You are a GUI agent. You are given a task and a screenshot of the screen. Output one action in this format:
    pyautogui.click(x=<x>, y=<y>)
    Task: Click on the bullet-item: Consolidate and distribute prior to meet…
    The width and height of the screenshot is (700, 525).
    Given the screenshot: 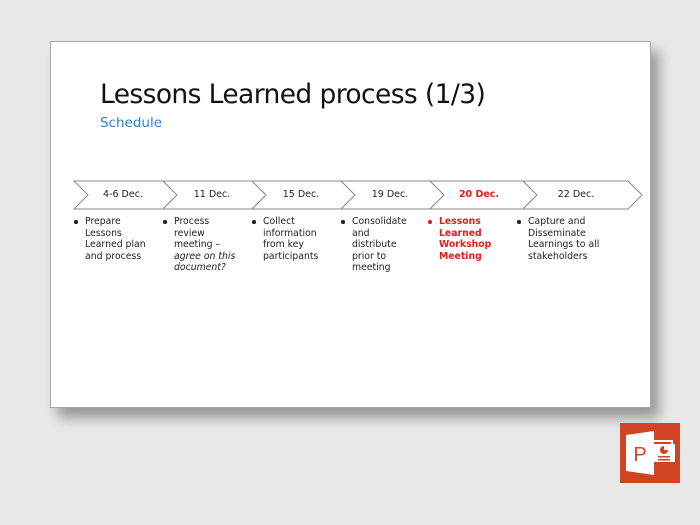 What is the action you would take?
    pyautogui.click(x=373, y=245)
    